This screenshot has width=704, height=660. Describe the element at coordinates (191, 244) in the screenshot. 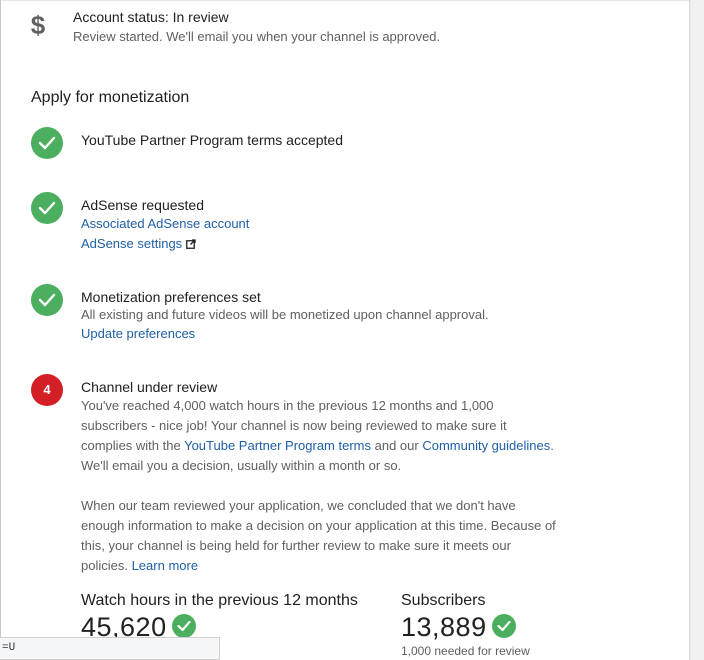

I see `external-link-icon` at that location.